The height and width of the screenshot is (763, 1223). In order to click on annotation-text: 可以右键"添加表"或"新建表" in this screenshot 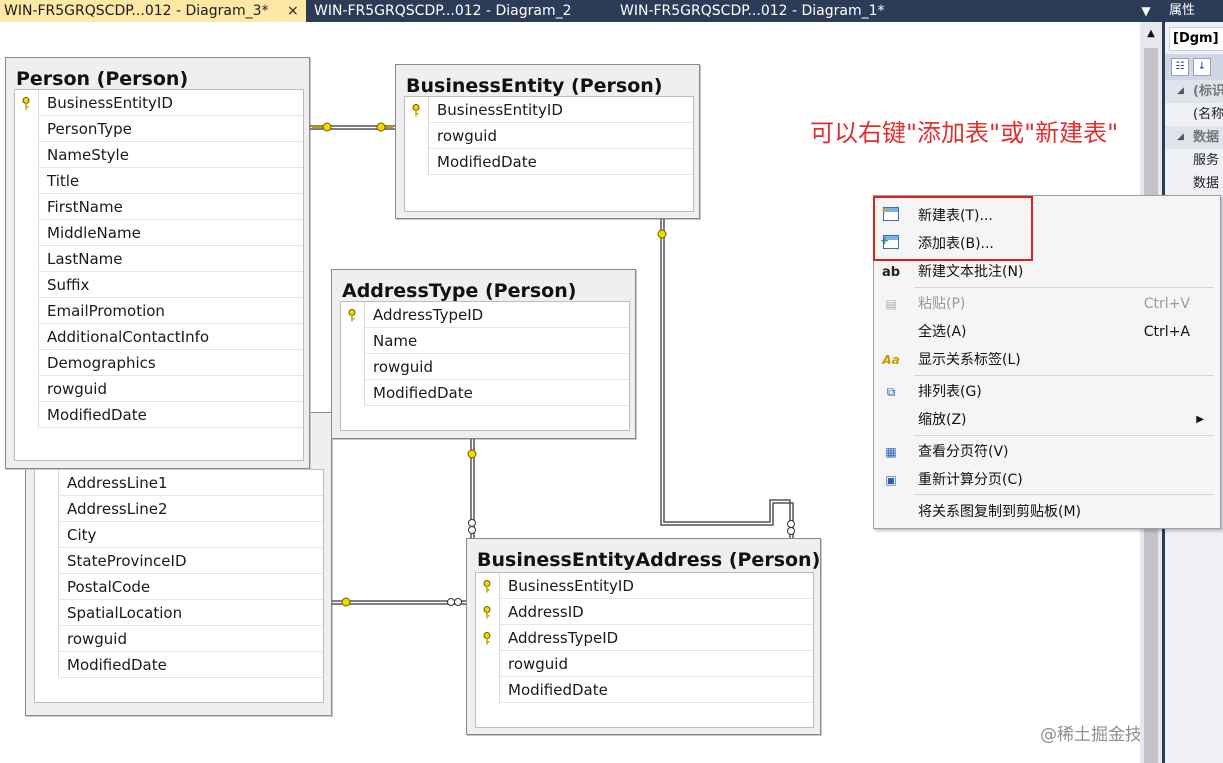, I will do `click(964, 133)`.